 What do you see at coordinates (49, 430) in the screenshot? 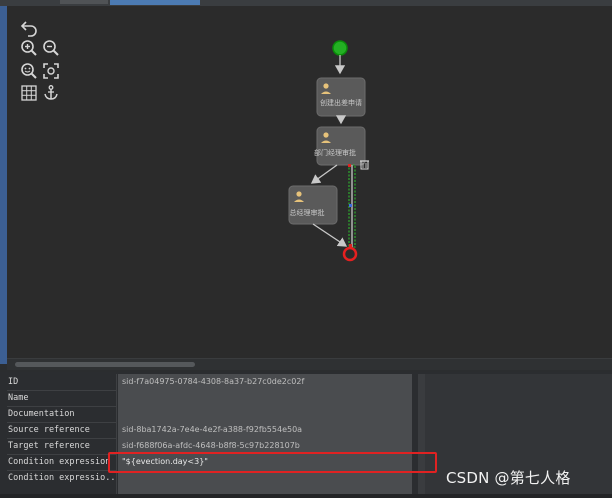
I see `property-label: Source reference` at bounding box center [49, 430].